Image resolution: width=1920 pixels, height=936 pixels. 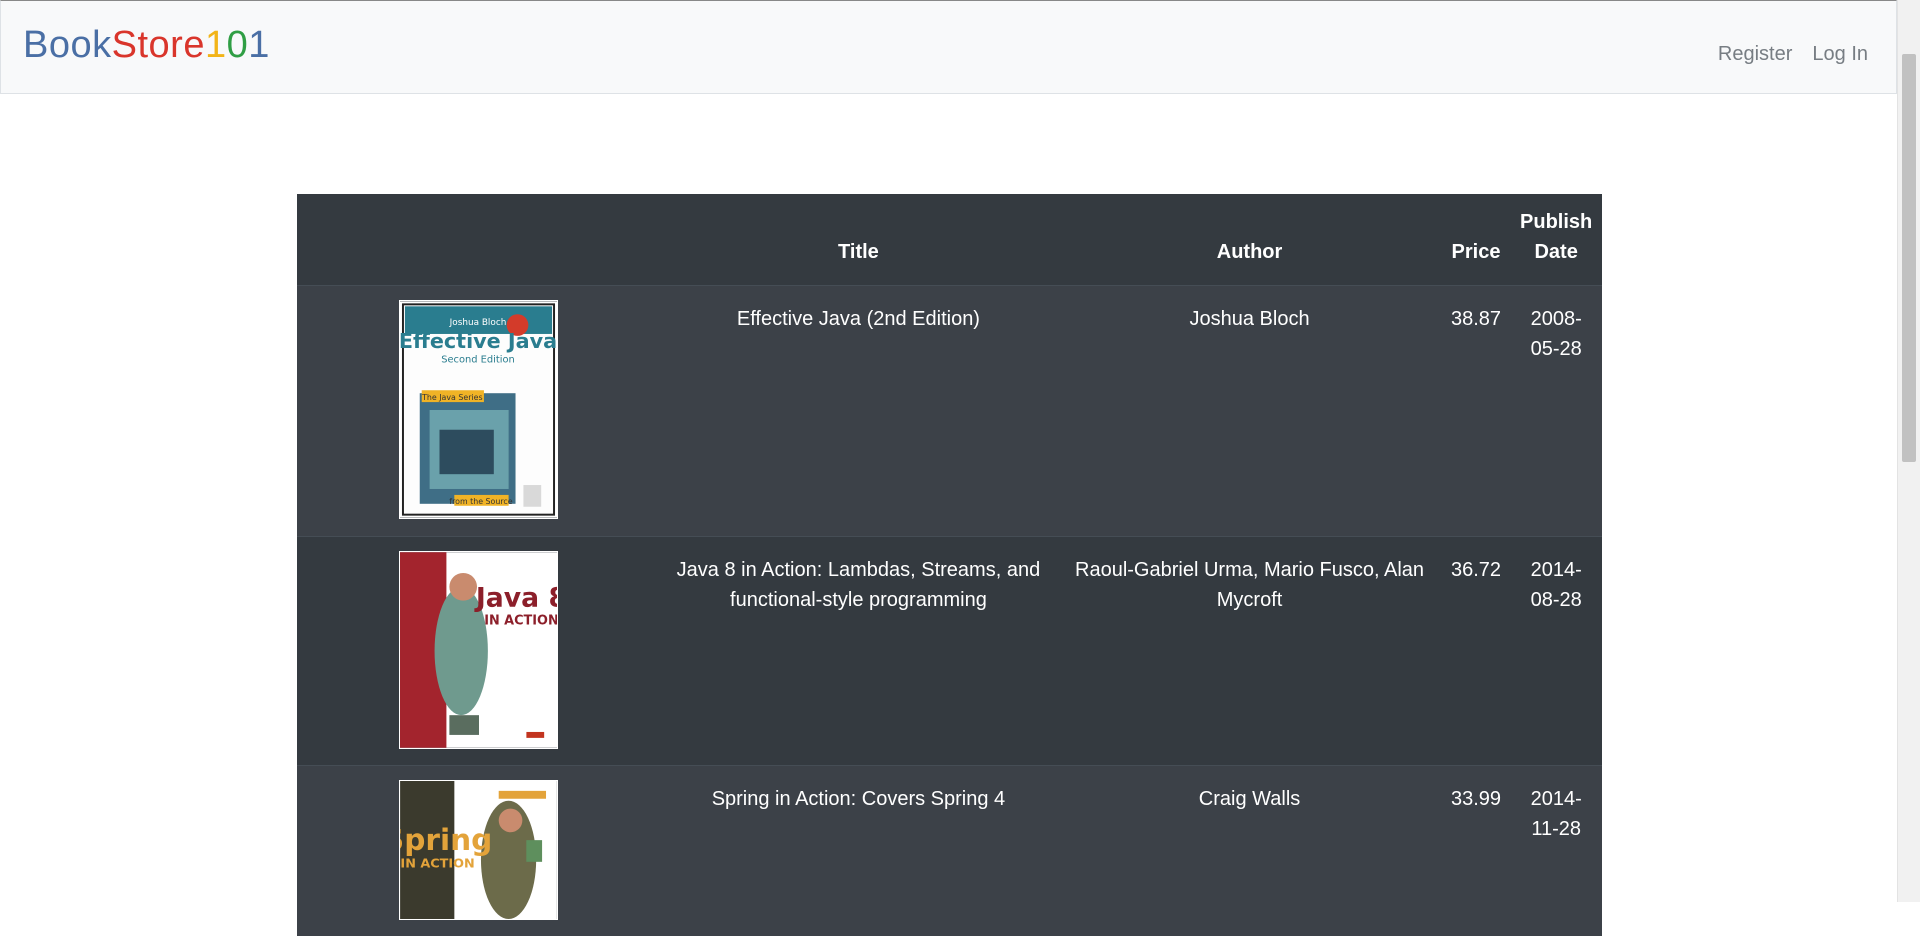 I want to click on navbar: BookStore101 Register Log In, so click(x=948, y=47).